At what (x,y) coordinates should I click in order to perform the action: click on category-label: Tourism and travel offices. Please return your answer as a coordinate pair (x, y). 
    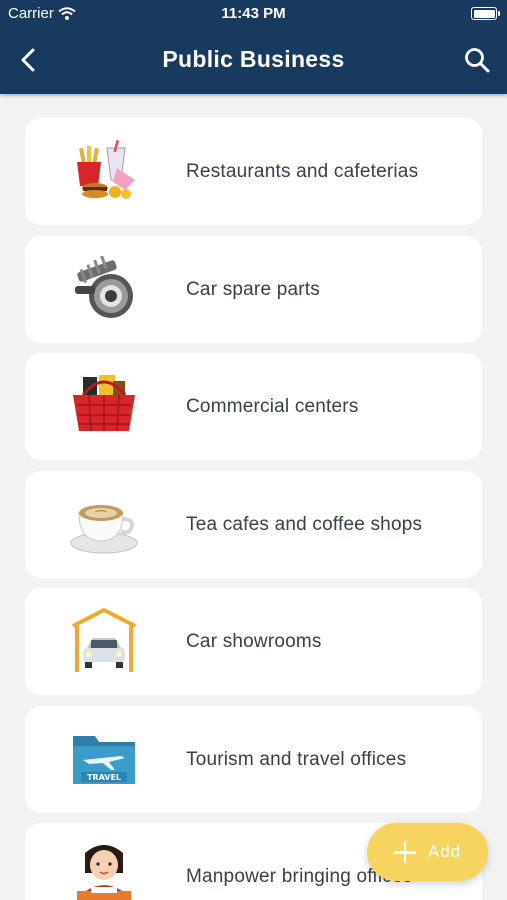
    Looking at the image, I should click on (296, 759).